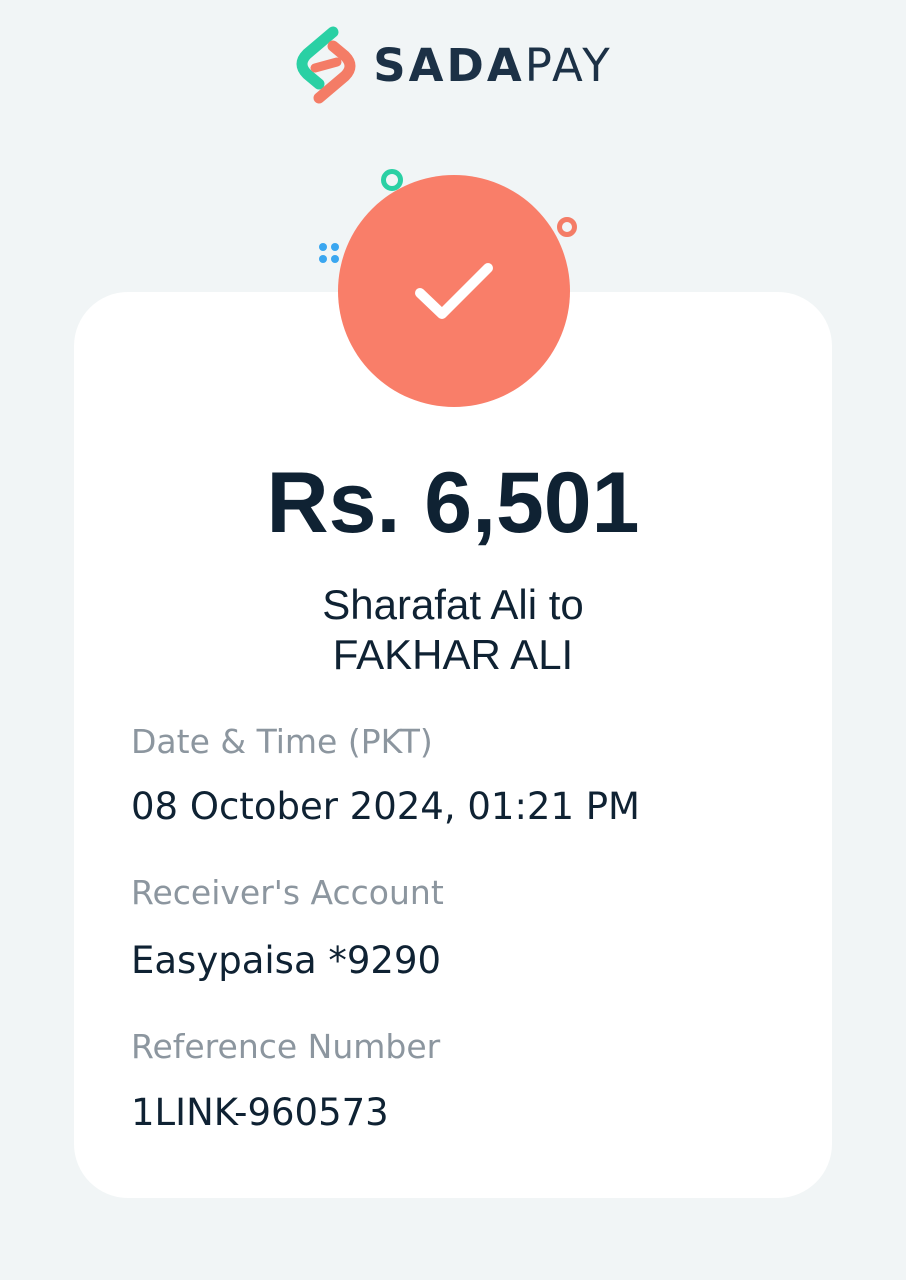 The height and width of the screenshot is (1280, 906). Describe the element at coordinates (453, 630) in the screenshot. I see `transfer-parties: Sharafat Ali to FAKHAR ALI` at that location.